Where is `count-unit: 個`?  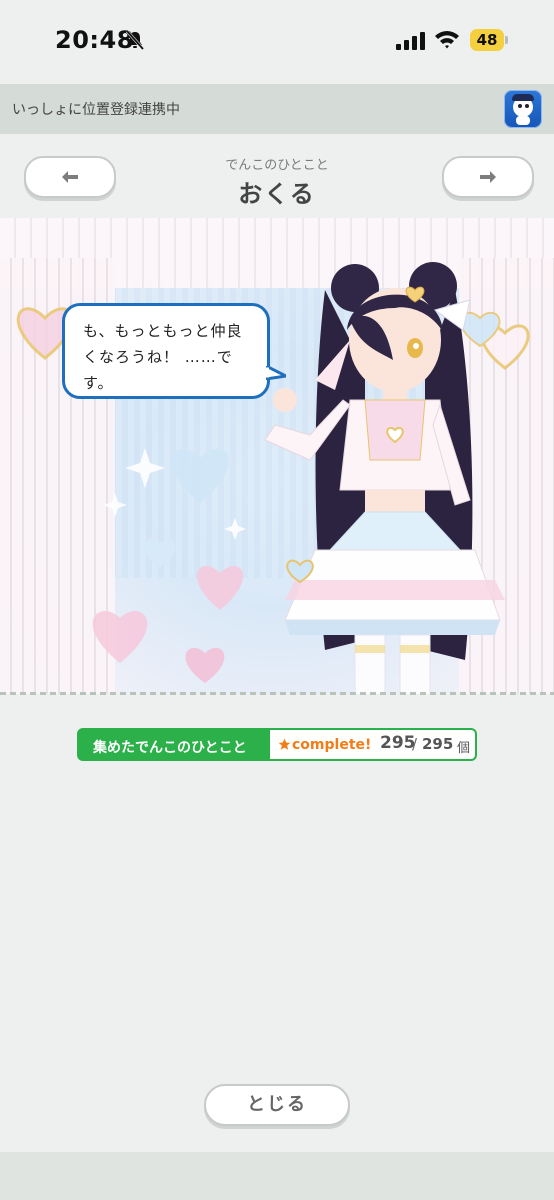
count-unit: 個 is located at coordinates (464, 748).